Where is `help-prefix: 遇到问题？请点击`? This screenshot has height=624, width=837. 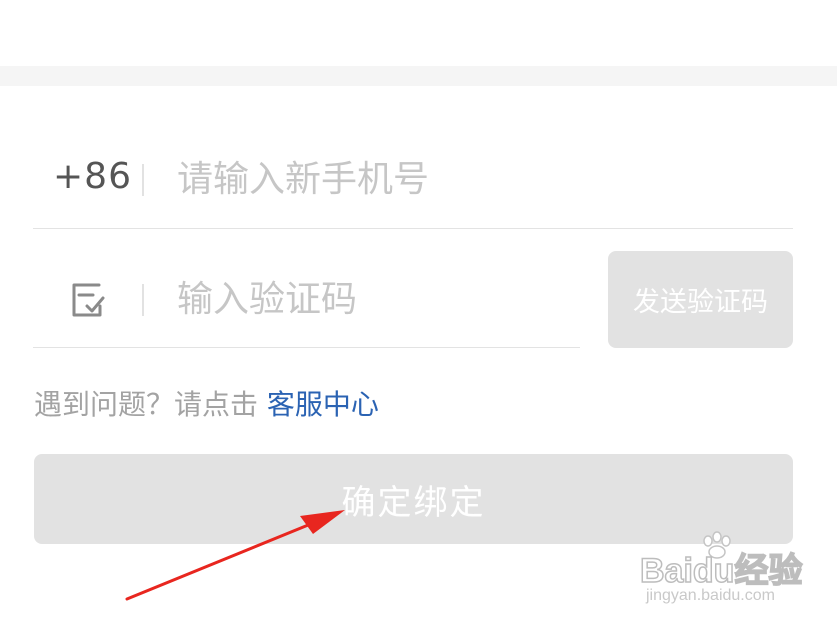
help-prefix: 遇到问题？请点击 is located at coordinates (146, 404).